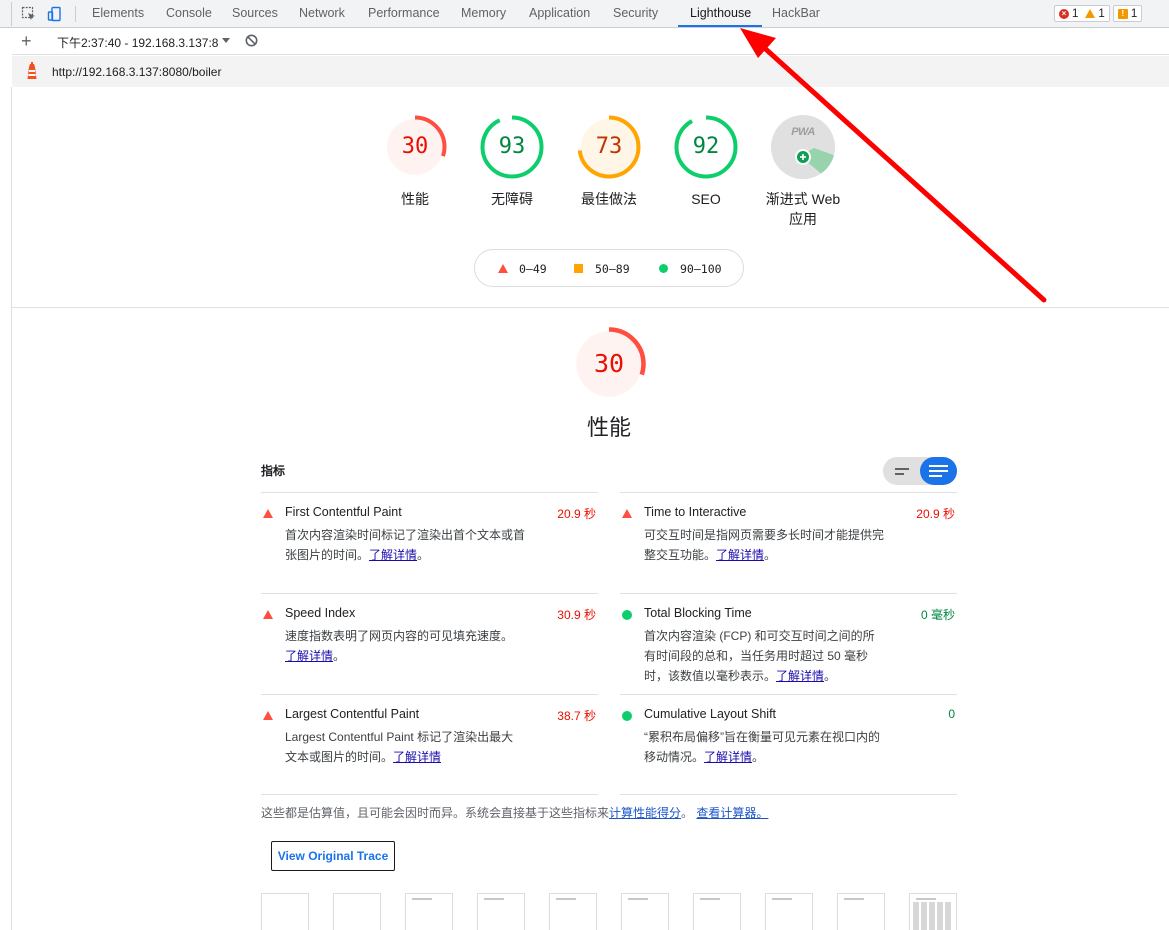 The width and height of the screenshot is (1169, 930). Describe the element at coordinates (136, 72) in the screenshot. I see `report-url: http://192.168.3.137:8080/boiler` at that location.